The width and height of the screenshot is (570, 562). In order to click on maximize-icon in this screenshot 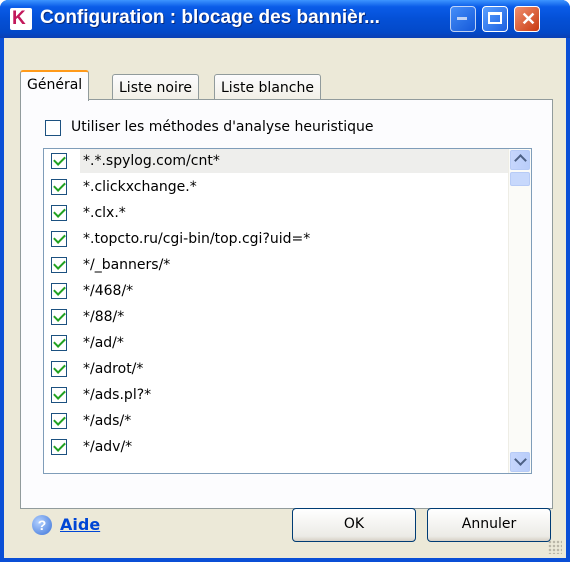, I will do `click(495, 18)`.